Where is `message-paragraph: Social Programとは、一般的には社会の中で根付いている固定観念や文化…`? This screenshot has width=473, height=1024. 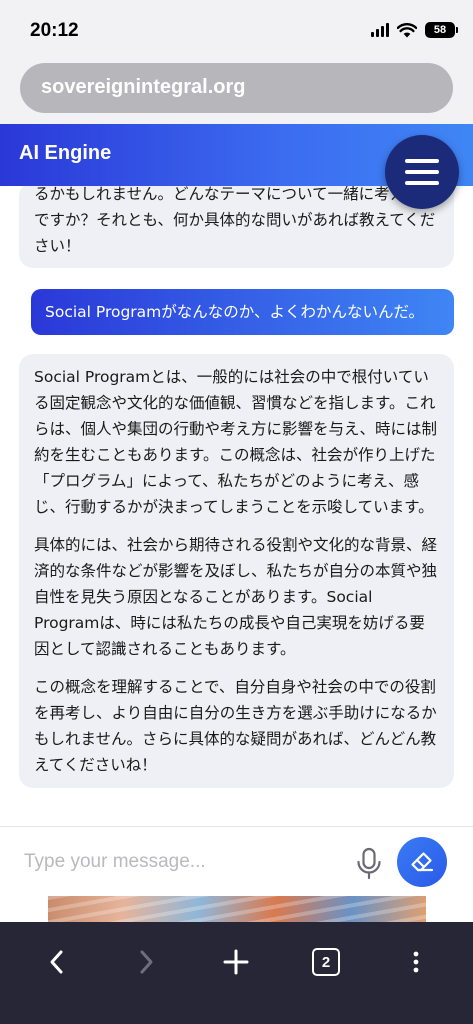
message-paragraph: Social Programとは、一般的には社会の中で根付いている固定観念や文化… is located at coordinates (236, 442).